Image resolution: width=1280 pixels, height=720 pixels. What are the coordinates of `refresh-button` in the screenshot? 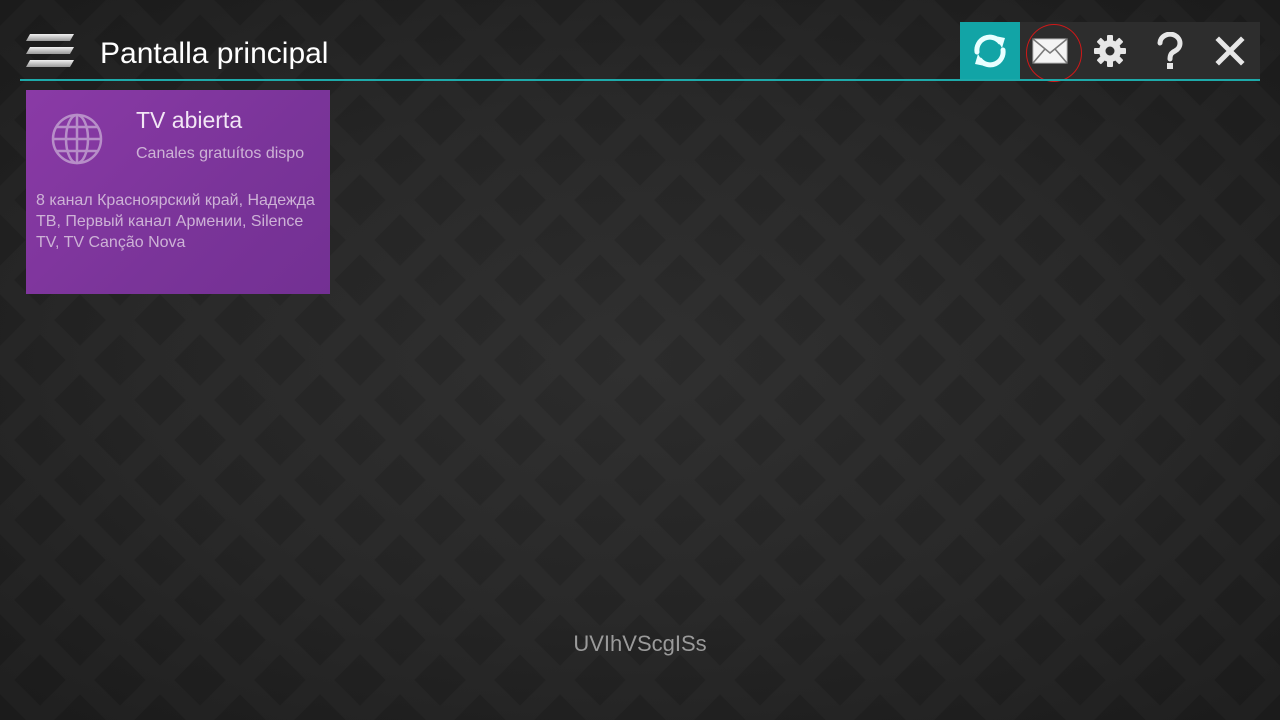 It's located at (990, 51).